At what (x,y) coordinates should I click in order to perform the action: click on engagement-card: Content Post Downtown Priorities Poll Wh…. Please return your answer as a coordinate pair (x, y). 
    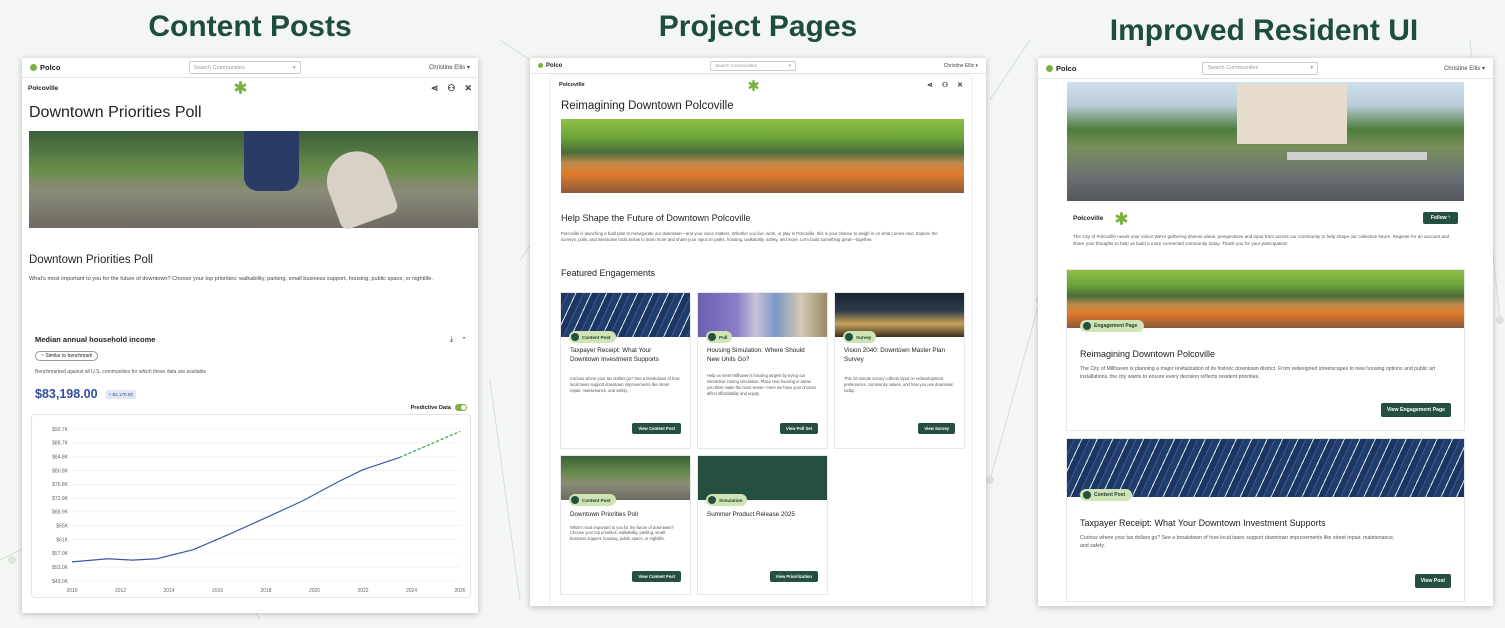
    Looking at the image, I should click on (625, 525).